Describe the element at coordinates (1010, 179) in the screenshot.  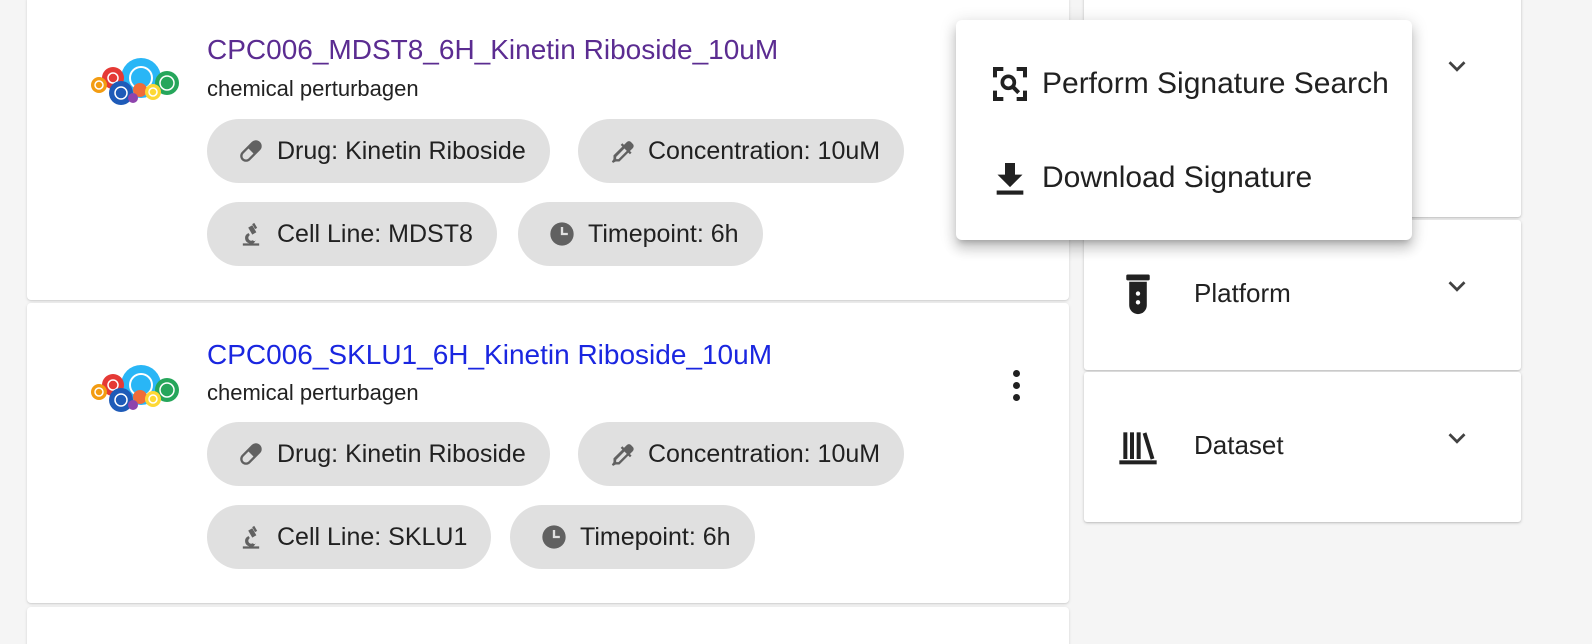
I see `download-icon` at that location.